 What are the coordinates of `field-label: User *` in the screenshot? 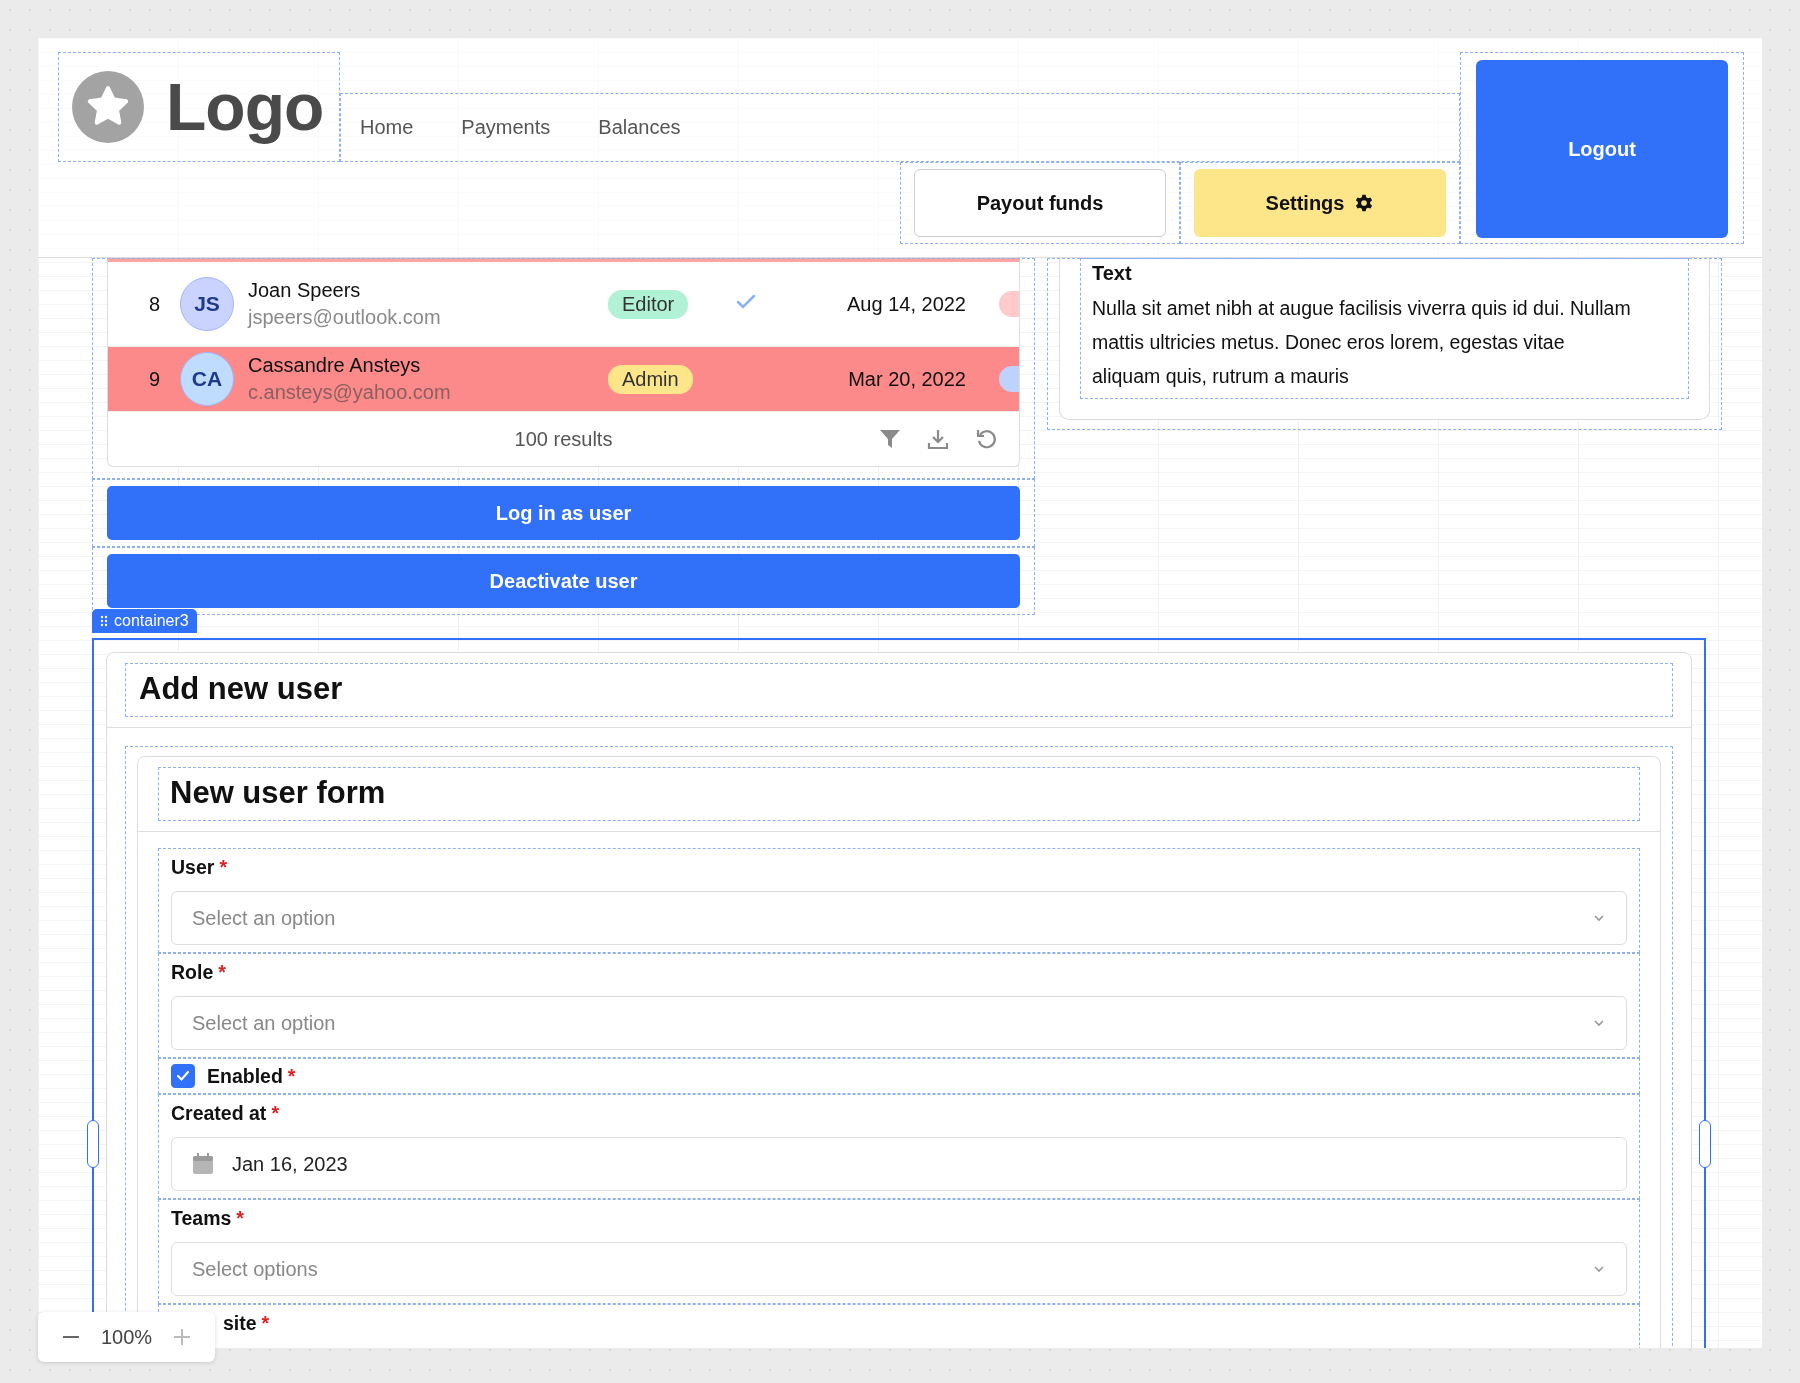 It's located at (199, 867).